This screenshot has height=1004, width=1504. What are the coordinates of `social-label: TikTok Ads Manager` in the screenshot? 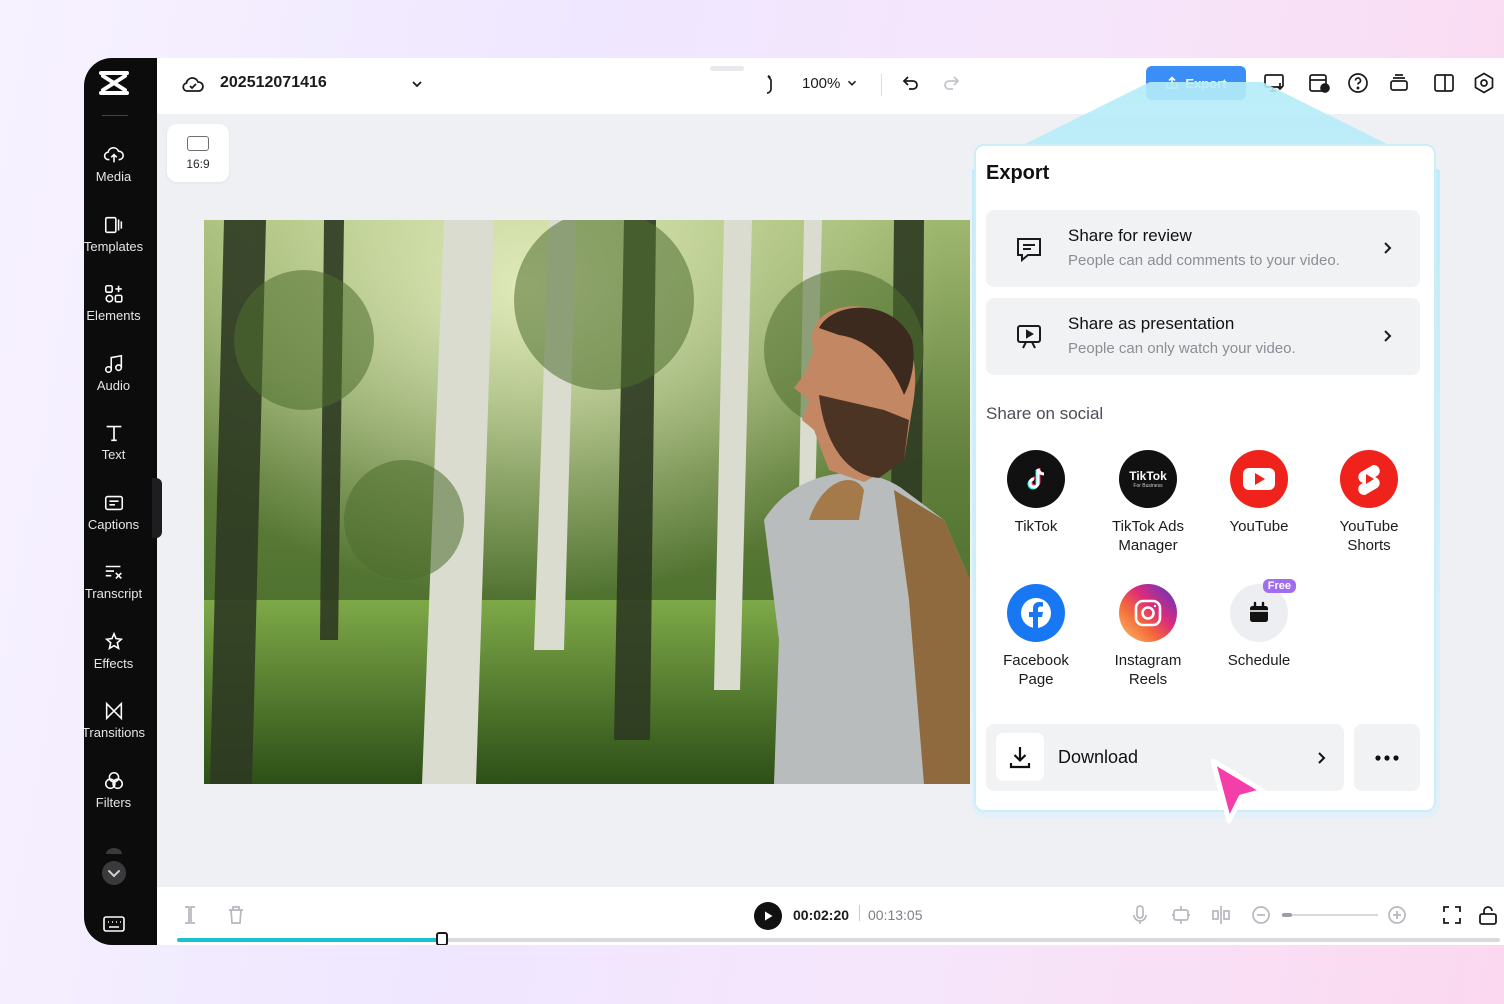 It's located at (1148, 536).